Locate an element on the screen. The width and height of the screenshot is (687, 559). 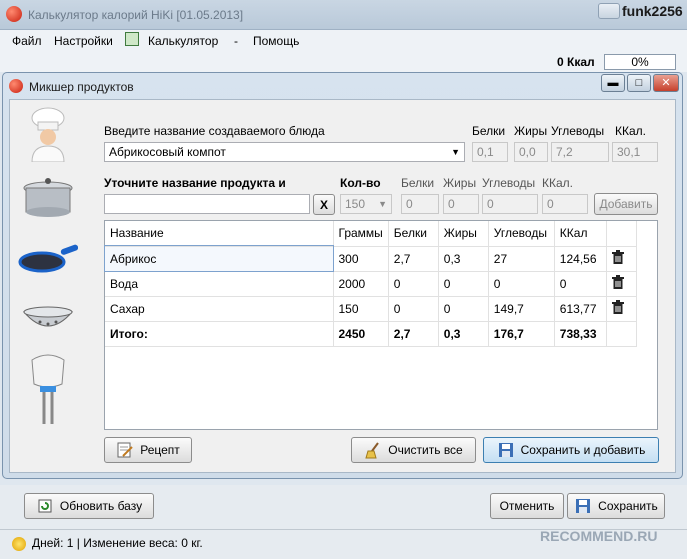
kcal-bar: 0 Ккал 0% is located at coordinates (343, 62).